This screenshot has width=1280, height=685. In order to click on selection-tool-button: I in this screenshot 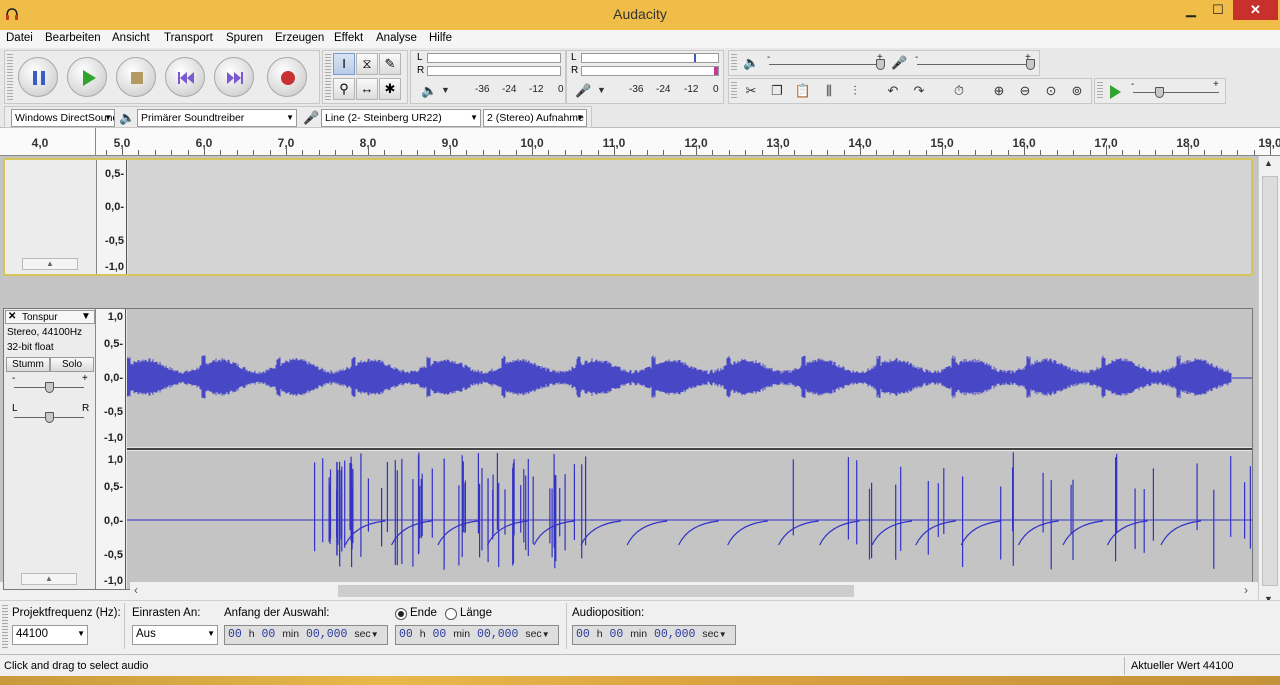, I will do `click(344, 64)`.